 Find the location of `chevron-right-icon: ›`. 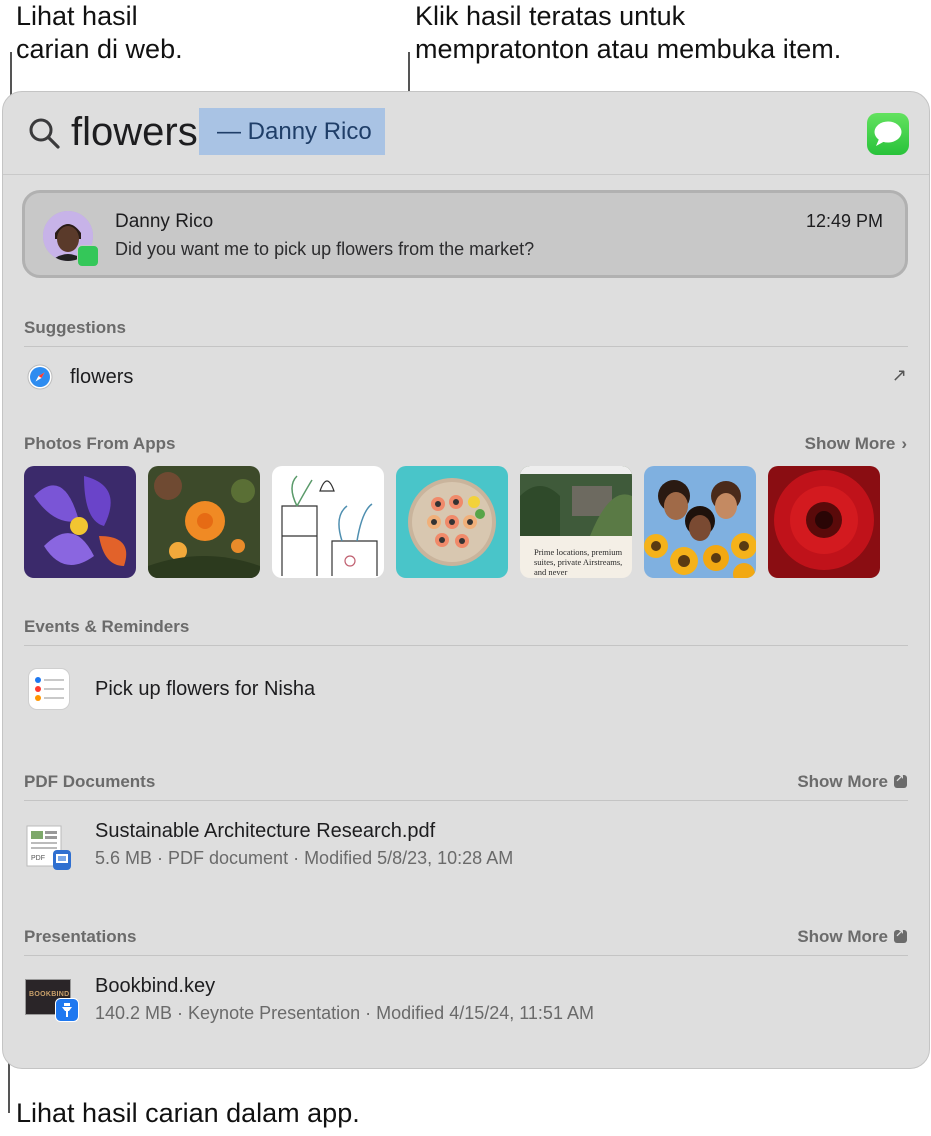

chevron-right-icon: › is located at coordinates (904, 443).